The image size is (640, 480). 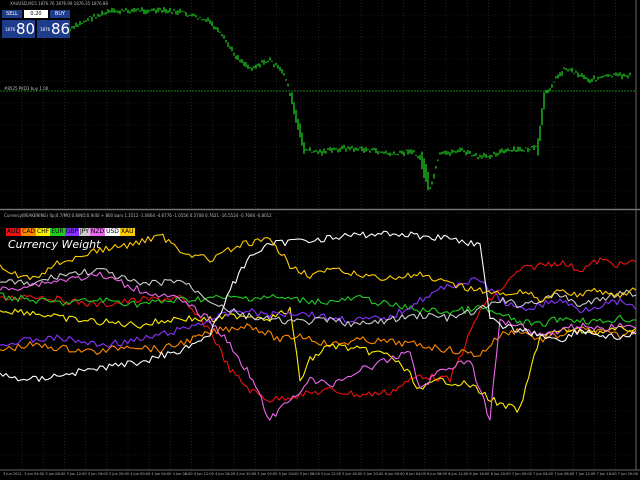 What do you see at coordinates (45, 29) in the screenshot?
I see `buy-price-prefix: 1876` at bounding box center [45, 29].